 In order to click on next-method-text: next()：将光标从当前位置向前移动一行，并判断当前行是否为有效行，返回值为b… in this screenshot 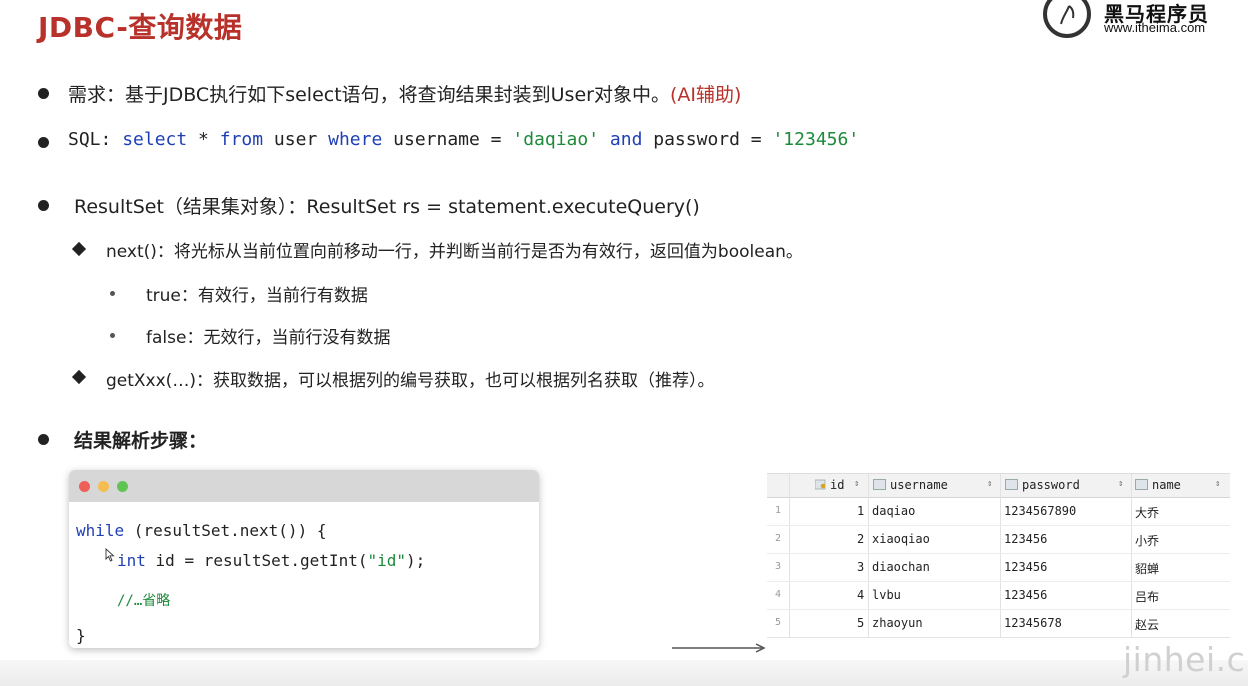, I will do `click(454, 252)`.